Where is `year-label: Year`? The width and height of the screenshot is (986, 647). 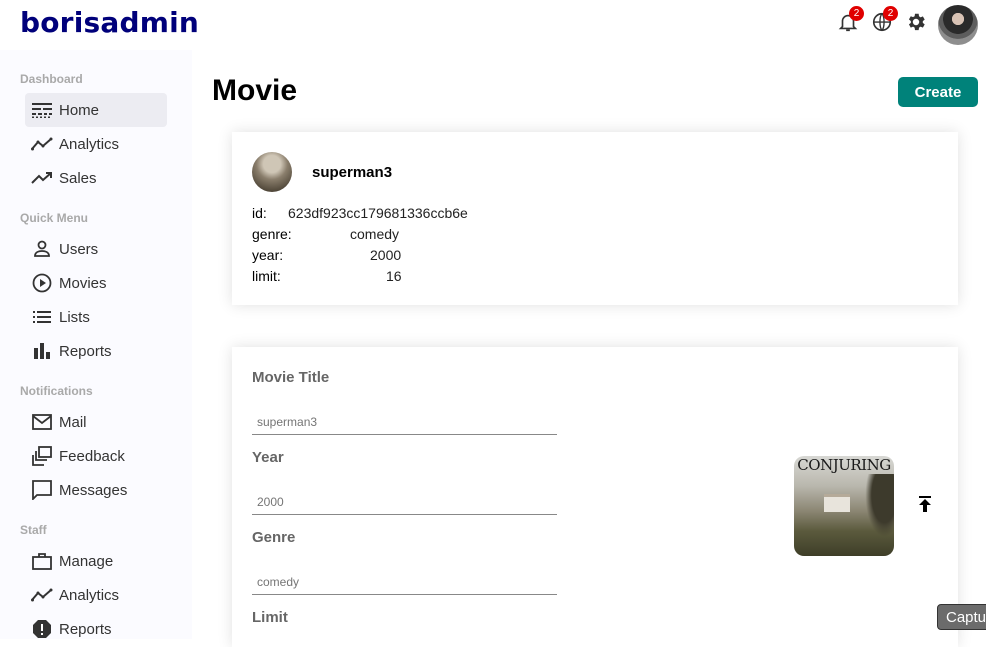
year-label: Year is located at coordinates (268, 457).